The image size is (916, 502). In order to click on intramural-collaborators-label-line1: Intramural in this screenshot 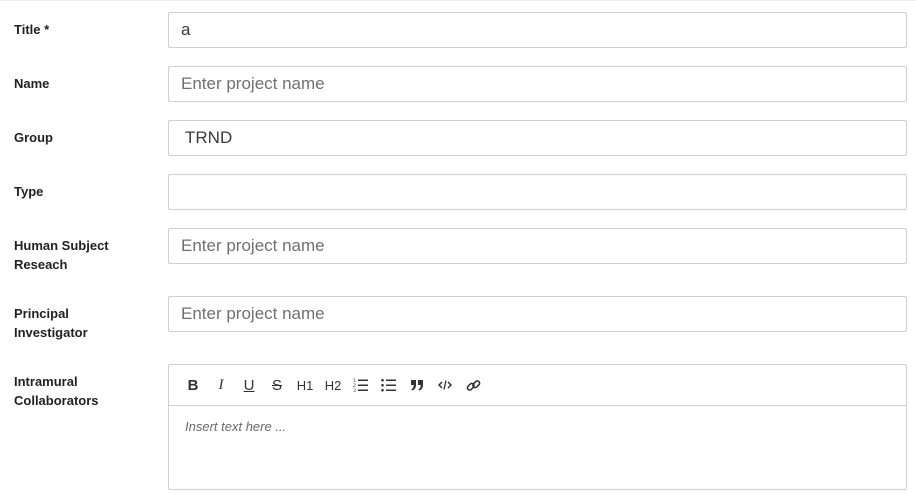, I will do `click(46, 381)`.